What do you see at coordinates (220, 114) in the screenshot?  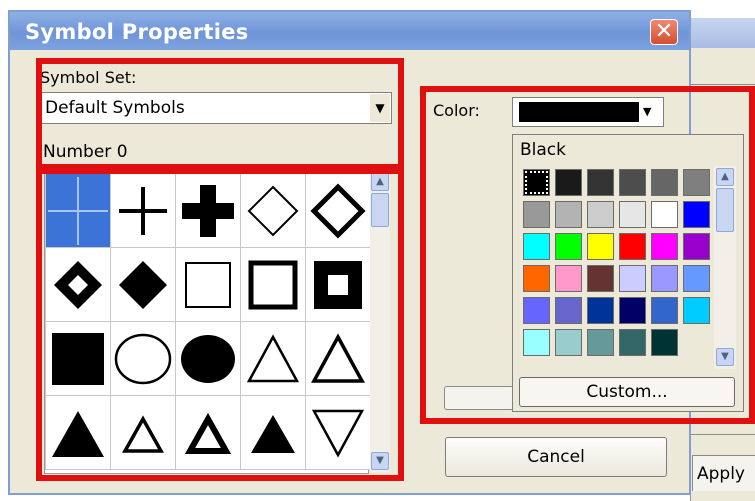 I see `highlight-symbol-set` at bounding box center [220, 114].